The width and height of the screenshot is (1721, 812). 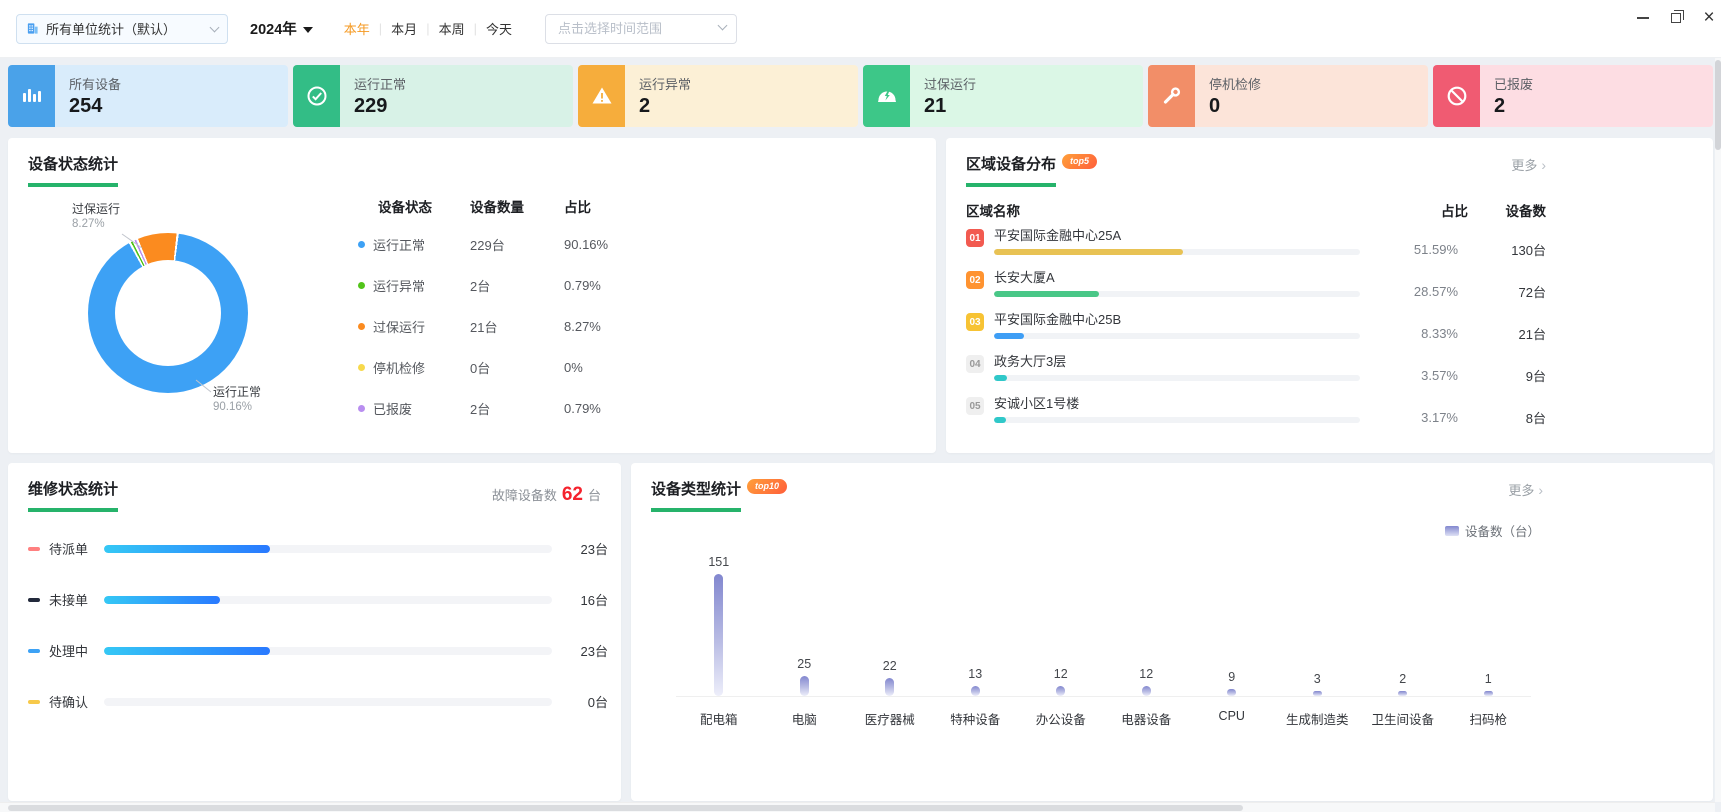 What do you see at coordinates (1540, 489) in the screenshot?
I see `chevron-right-icon: ›` at bounding box center [1540, 489].